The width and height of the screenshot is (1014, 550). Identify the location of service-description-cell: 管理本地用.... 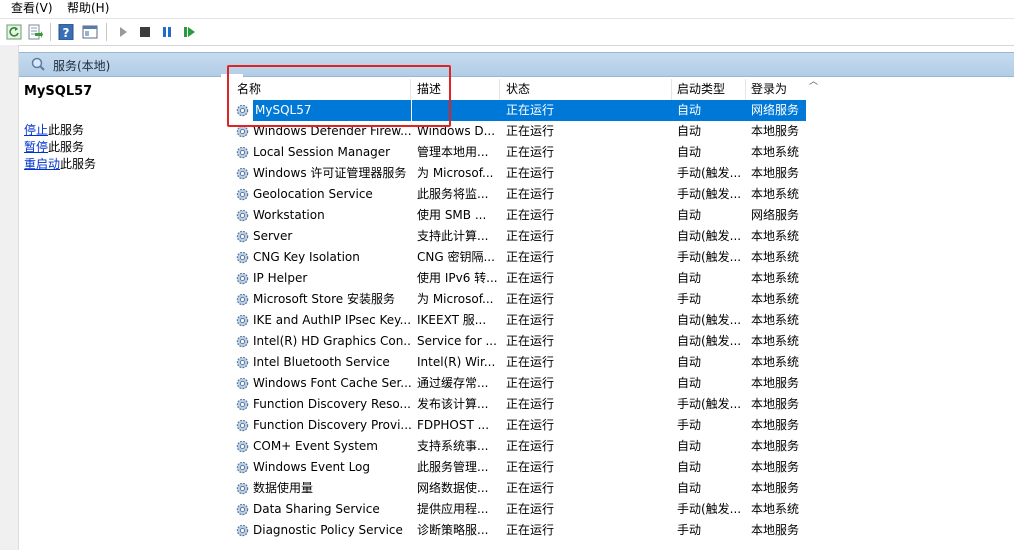
(453, 152).